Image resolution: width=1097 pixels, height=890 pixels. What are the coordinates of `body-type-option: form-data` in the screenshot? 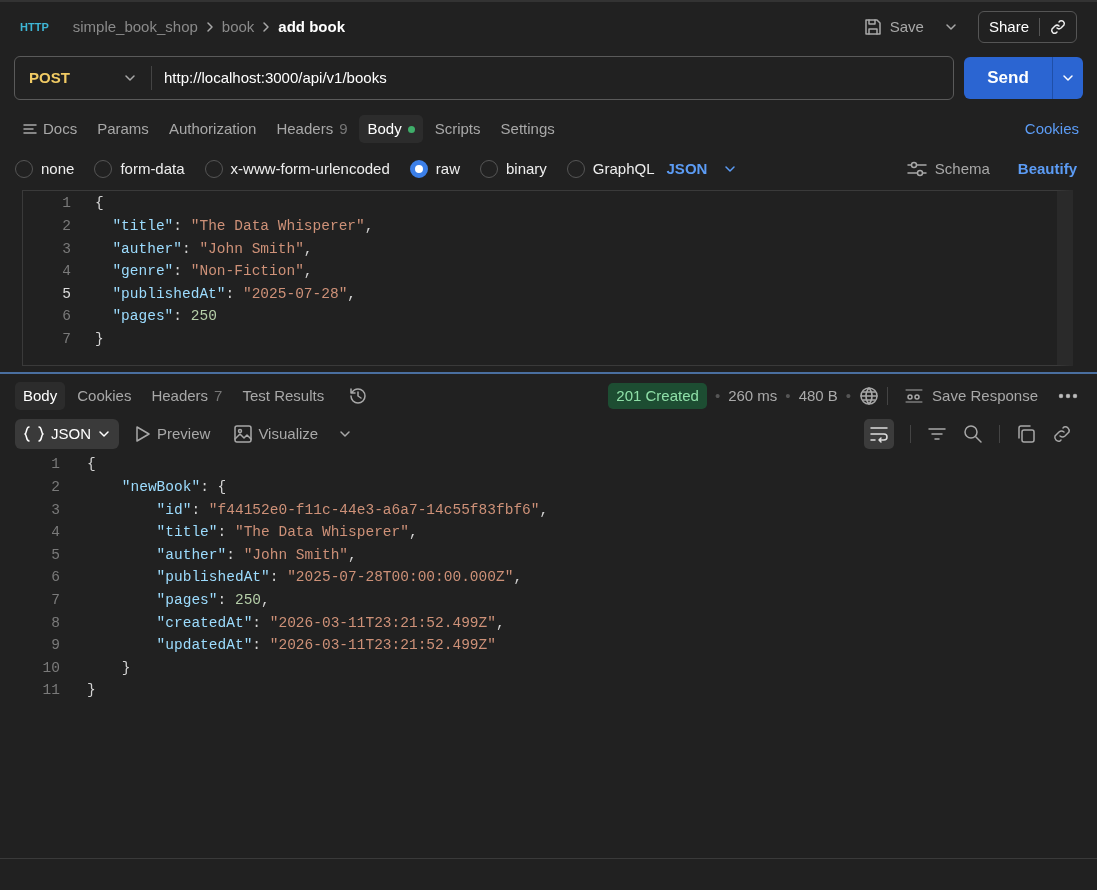 It's located at (139, 169).